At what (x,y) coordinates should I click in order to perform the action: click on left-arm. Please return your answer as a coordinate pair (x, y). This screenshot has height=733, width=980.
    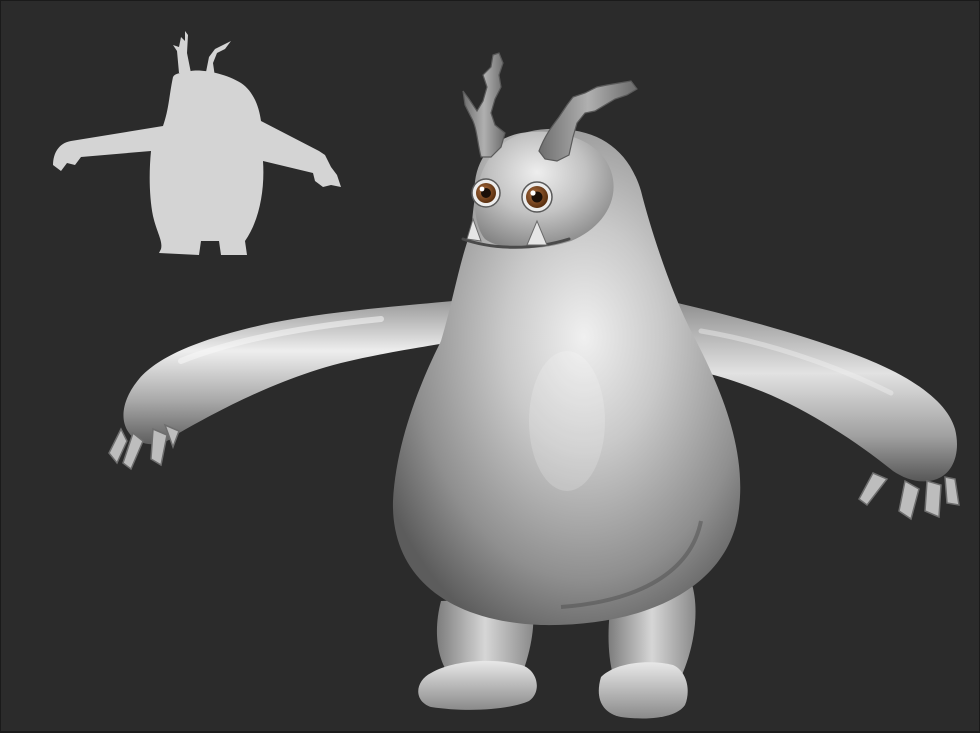
    Looking at the image, I should click on (290, 373).